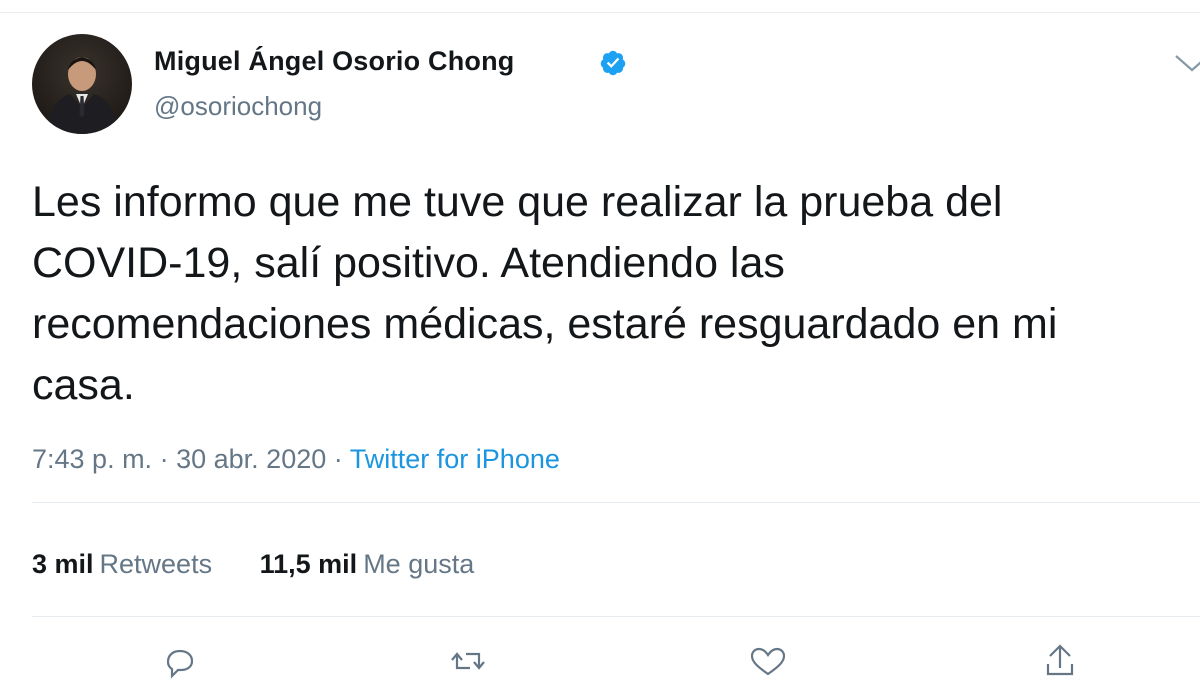  I want to click on retweets-stat: 3 mil Retweets, so click(122, 564).